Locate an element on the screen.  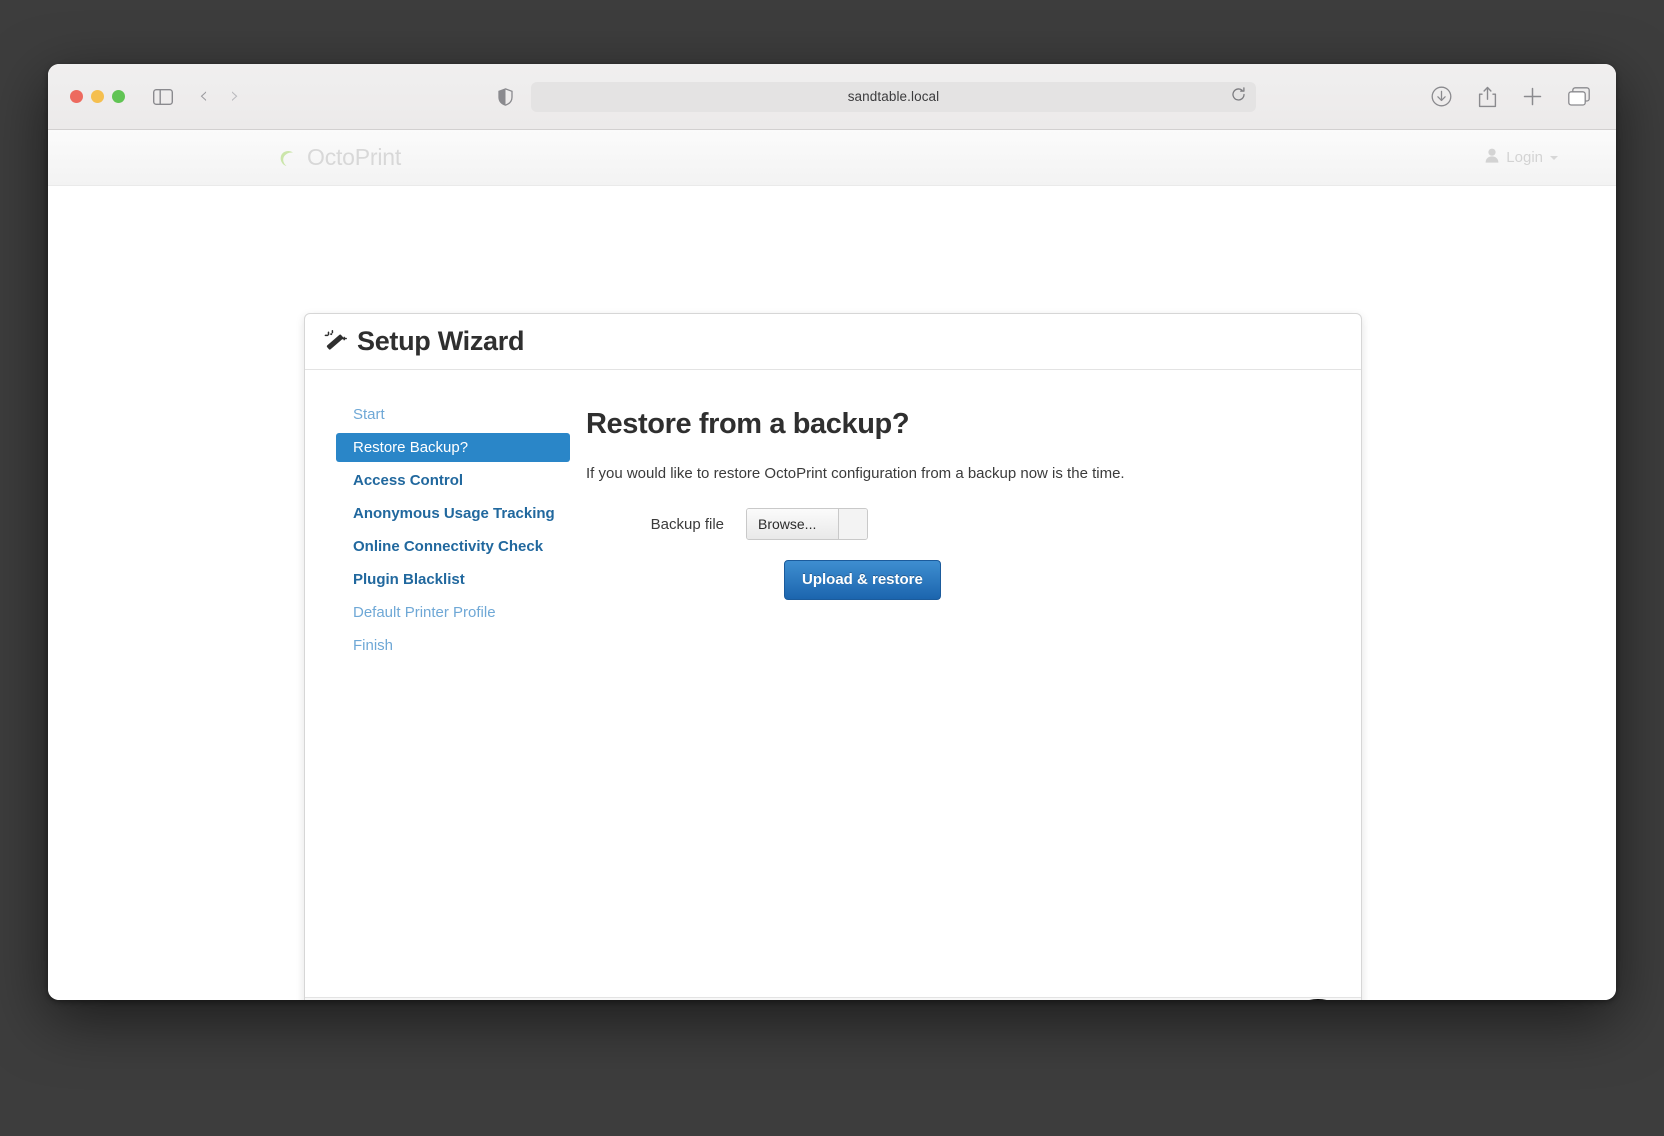
reload-icon is located at coordinates (1238, 96).